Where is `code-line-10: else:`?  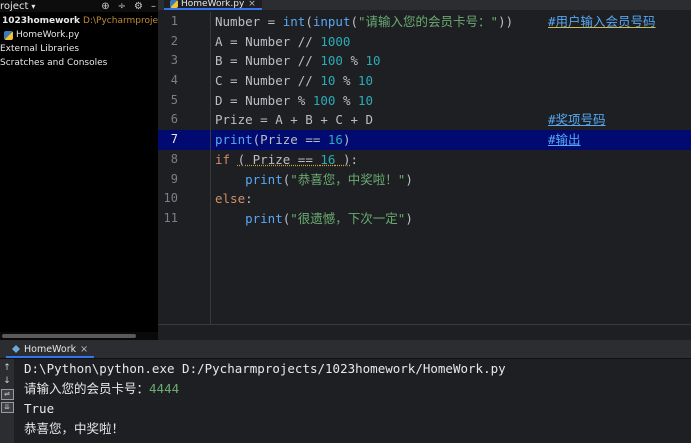
code-line-10: else: is located at coordinates (451, 199).